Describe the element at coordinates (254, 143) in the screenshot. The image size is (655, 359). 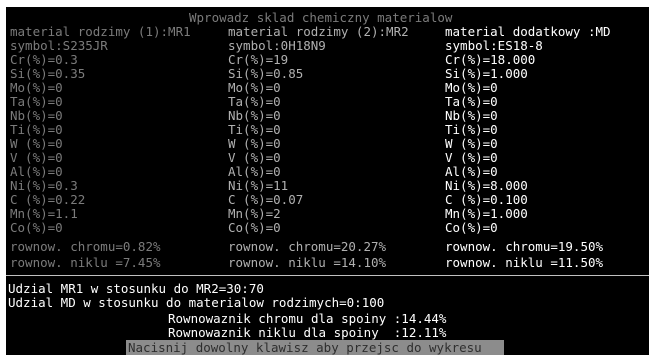
I see `mr2-w: W (%)=0` at that location.